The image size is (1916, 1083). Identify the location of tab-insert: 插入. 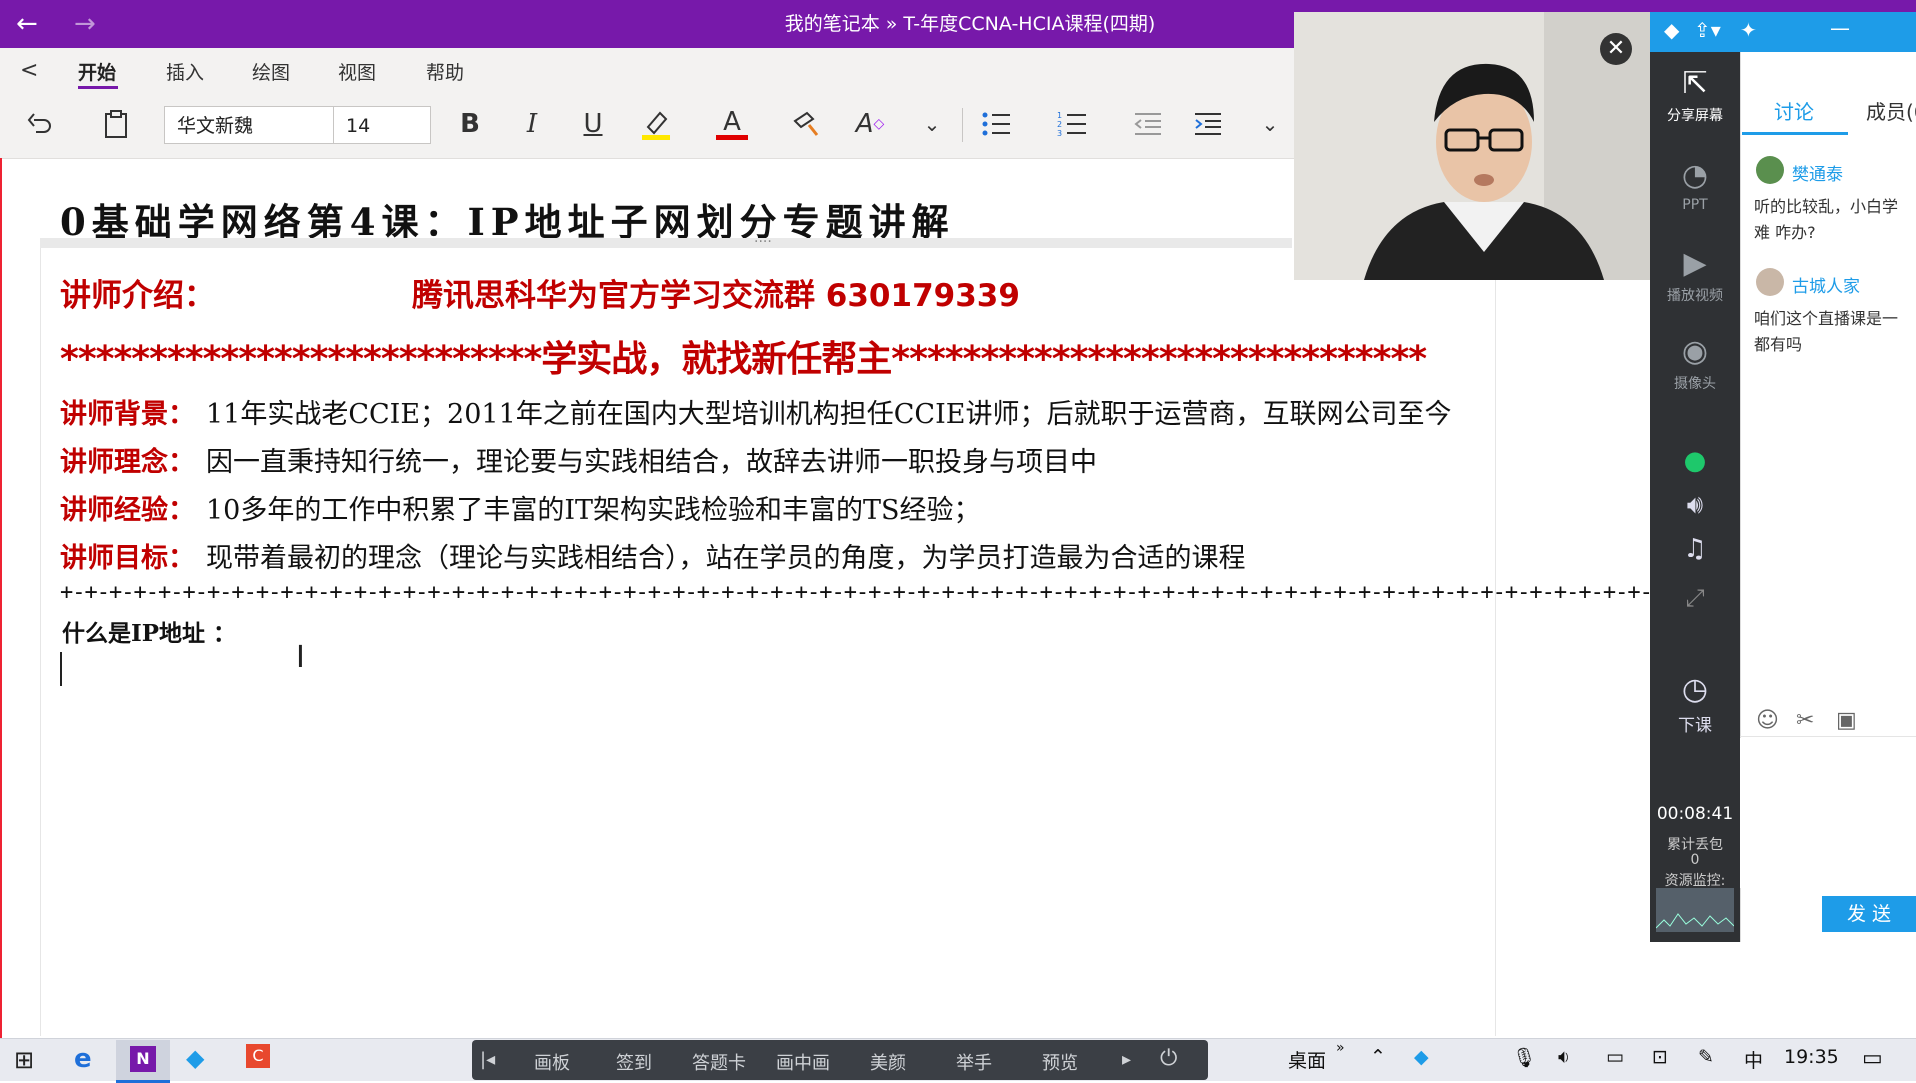
(185, 71).